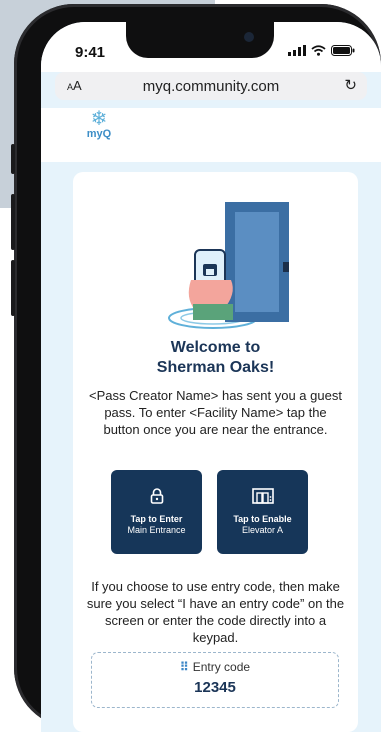 The height and width of the screenshot is (732, 383). I want to click on elevator-a-button: Tap to Enable Elevator A, so click(262, 512).